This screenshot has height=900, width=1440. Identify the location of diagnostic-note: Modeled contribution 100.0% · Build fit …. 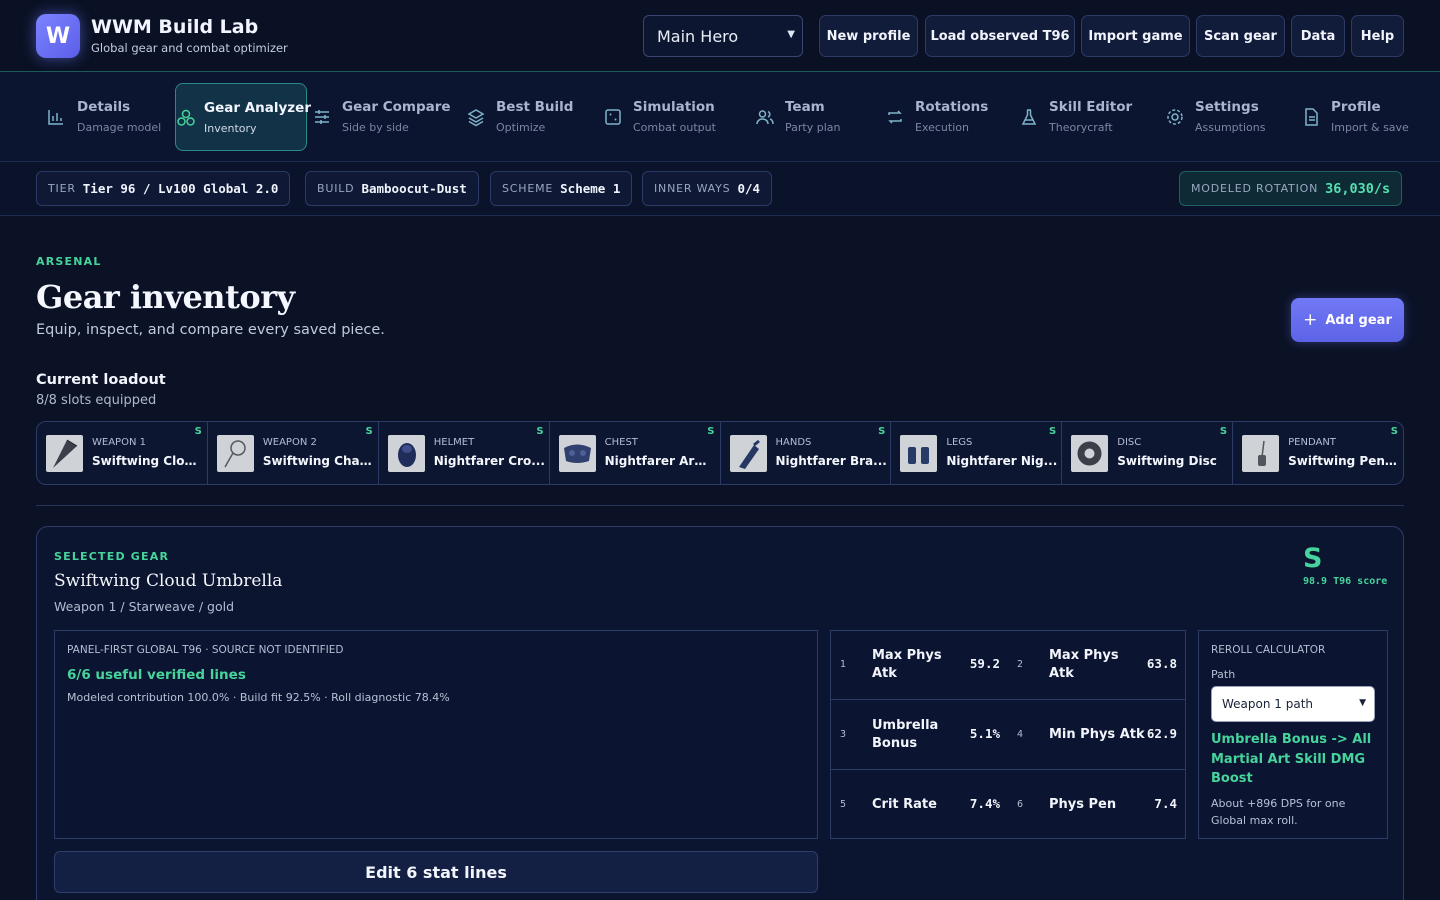
(258, 697).